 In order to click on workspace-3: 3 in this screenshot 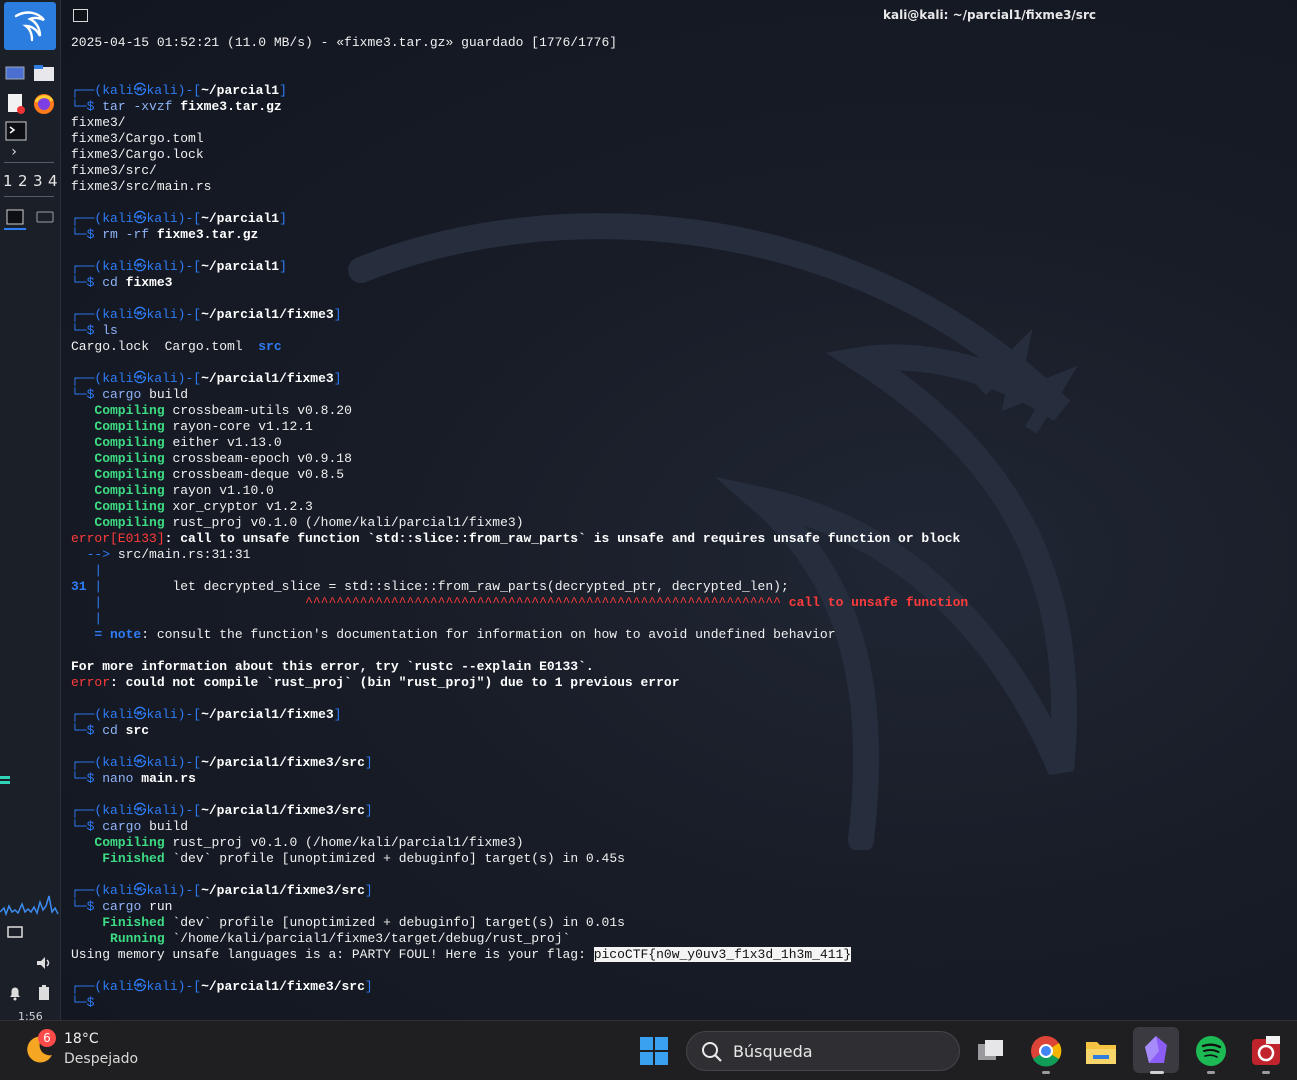, I will do `click(38, 181)`.